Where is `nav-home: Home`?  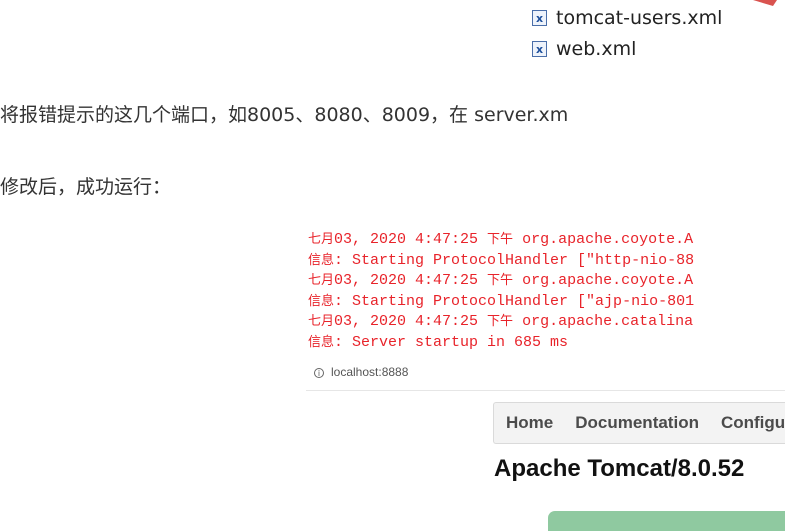
nav-home: Home is located at coordinates (529, 423).